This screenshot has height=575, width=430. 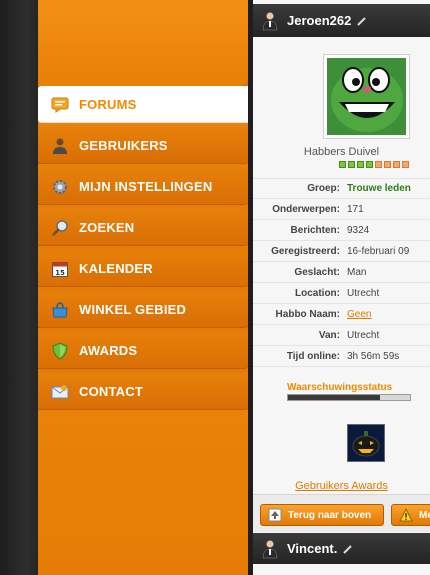 I want to click on nav-label-mijn-instellingen: MIJN INSTELLINGEN, so click(x=146, y=186).